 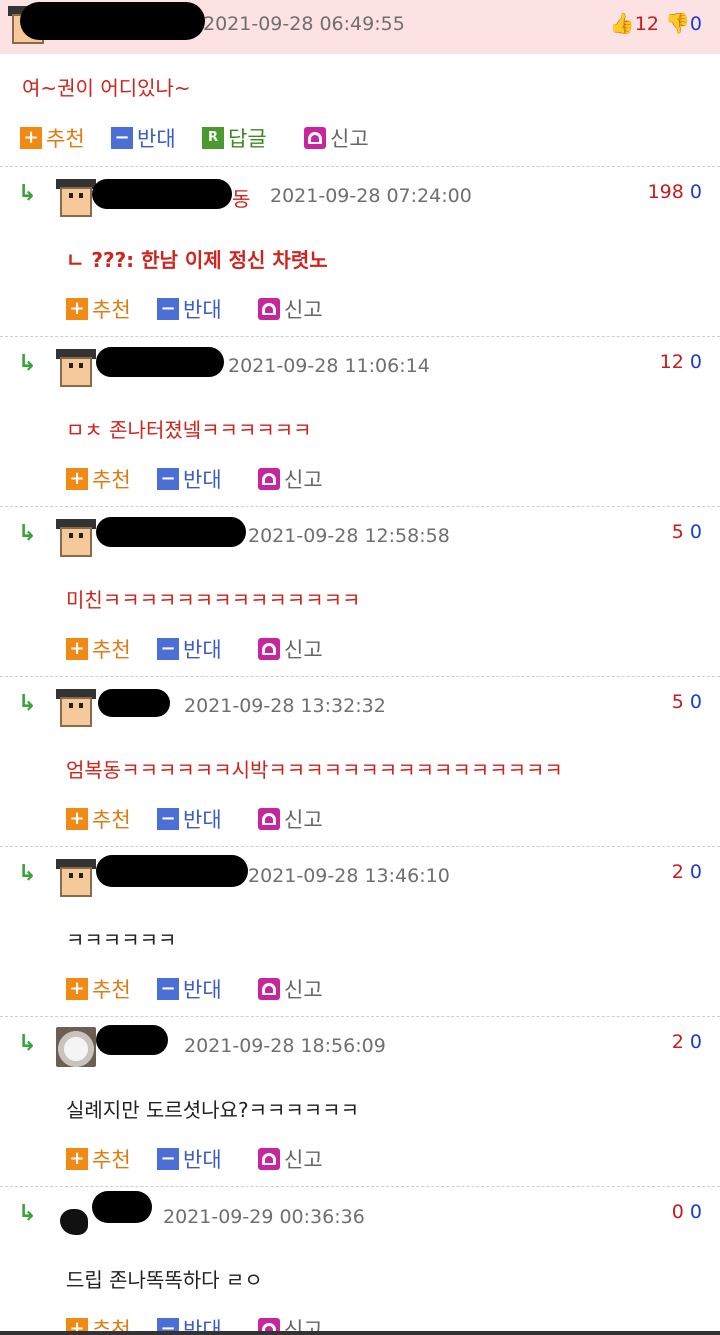 What do you see at coordinates (677, 1212) in the screenshot?
I see `up-count: 0` at bounding box center [677, 1212].